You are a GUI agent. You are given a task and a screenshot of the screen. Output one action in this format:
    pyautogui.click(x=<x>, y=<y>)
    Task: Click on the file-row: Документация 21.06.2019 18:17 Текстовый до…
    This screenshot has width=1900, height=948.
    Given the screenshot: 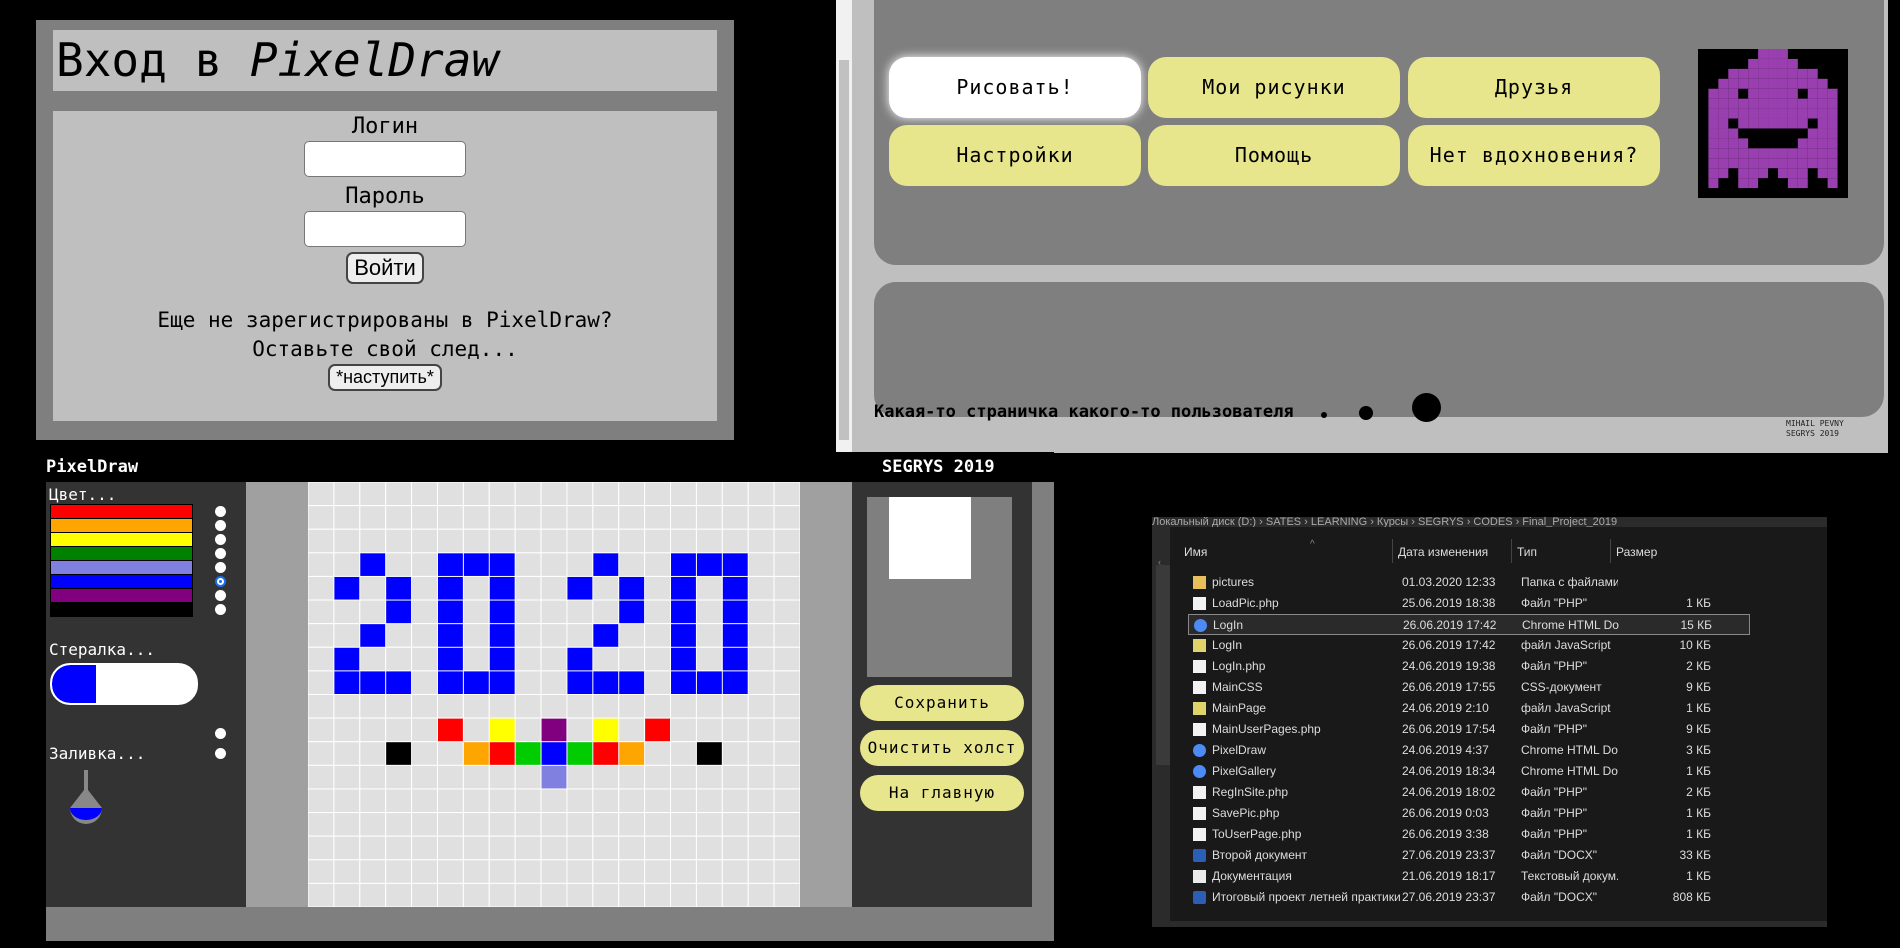 What is the action you would take?
    pyautogui.click(x=1469, y=876)
    